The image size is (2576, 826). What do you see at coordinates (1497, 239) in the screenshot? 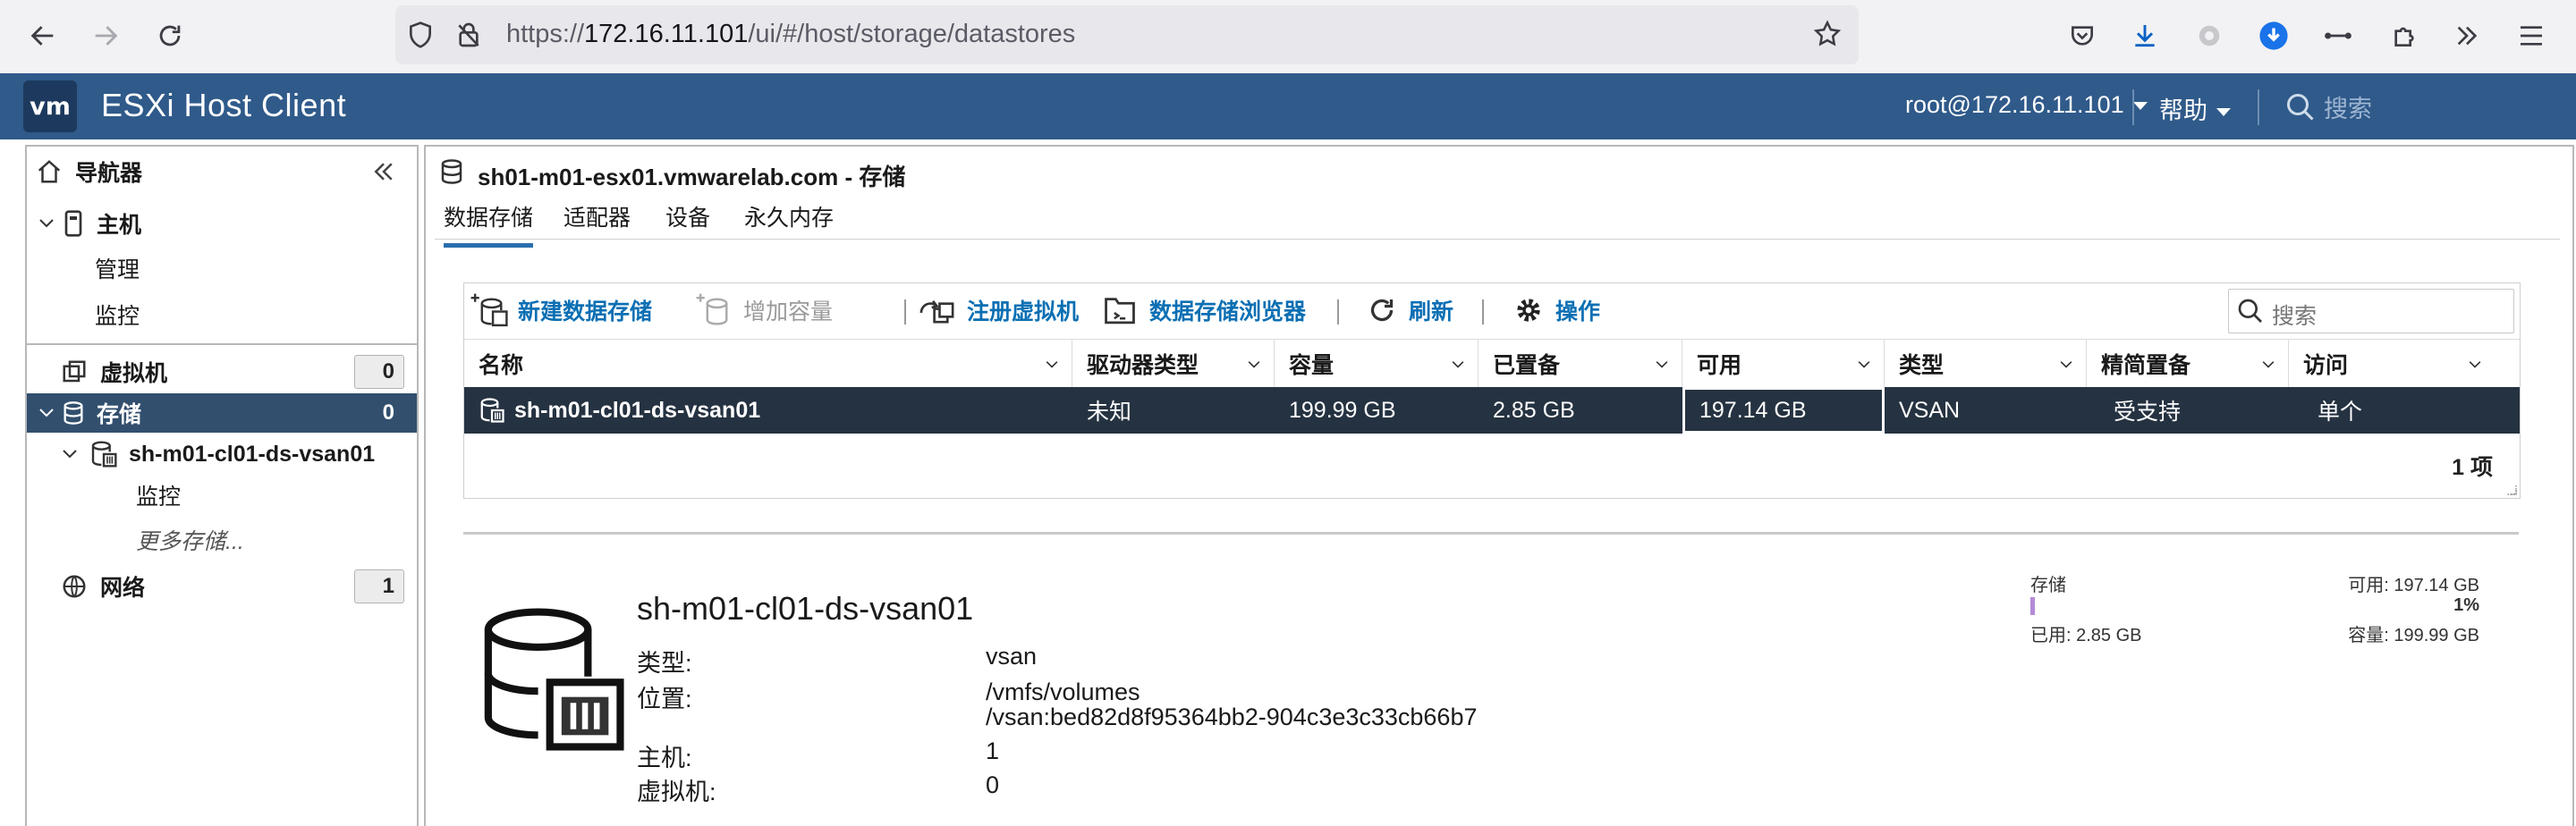
I see `tab-underline` at bounding box center [1497, 239].